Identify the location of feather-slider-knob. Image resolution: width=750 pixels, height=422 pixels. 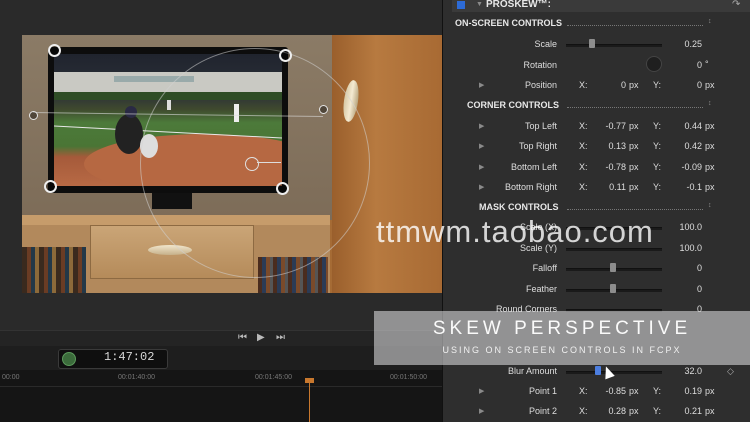
(613, 288).